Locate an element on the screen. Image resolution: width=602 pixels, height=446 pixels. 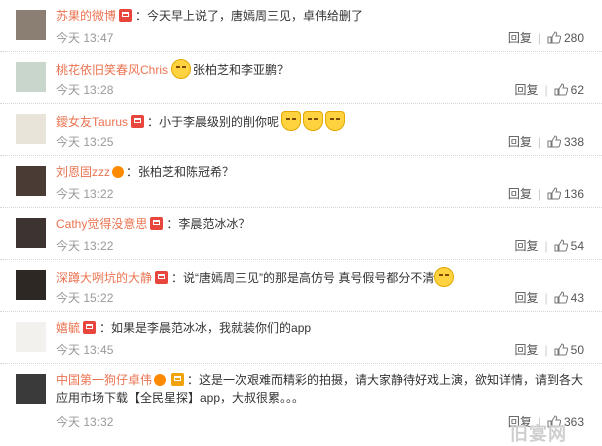
comment-item: 鑀女友Taurus ：小于李晨级别的削你呢 今天 13:25 回复 | 338 is located at coordinates (301, 130).